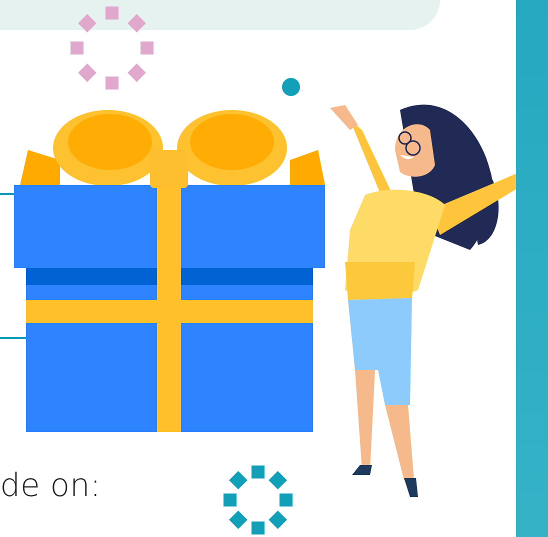  What do you see at coordinates (291, 87) in the screenshot?
I see `dot-icon` at bounding box center [291, 87].